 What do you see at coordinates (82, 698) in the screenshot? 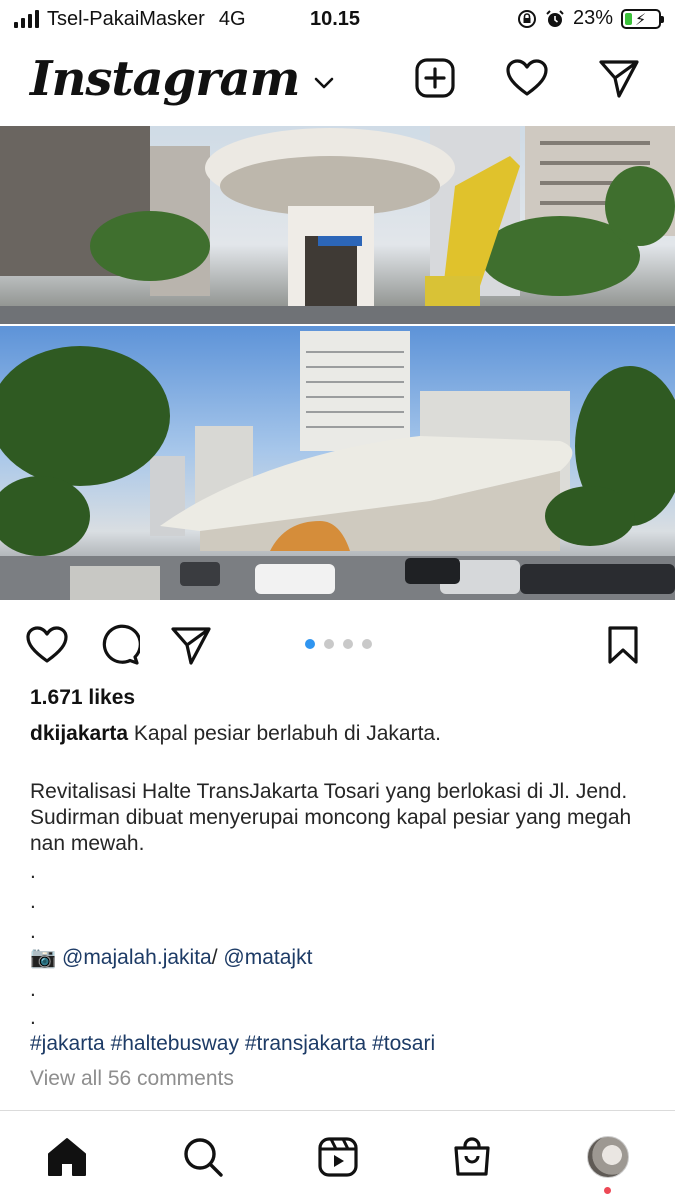
I see `likes-count: 1.671 likes` at bounding box center [82, 698].